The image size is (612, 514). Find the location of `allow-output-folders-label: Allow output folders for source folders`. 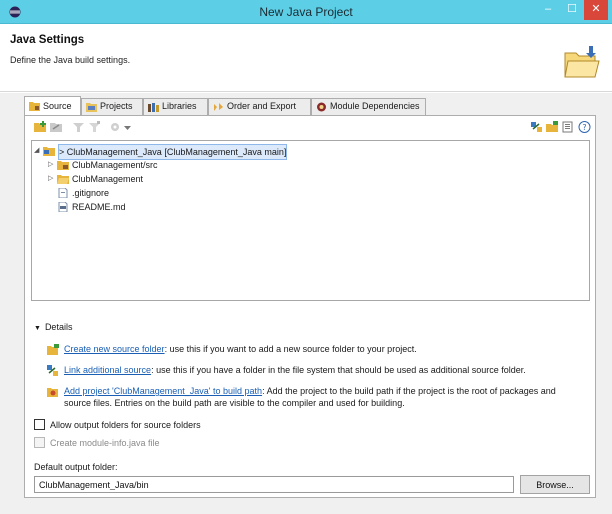

allow-output-folders-label: Allow output folders for source folders is located at coordinates (125, 425).